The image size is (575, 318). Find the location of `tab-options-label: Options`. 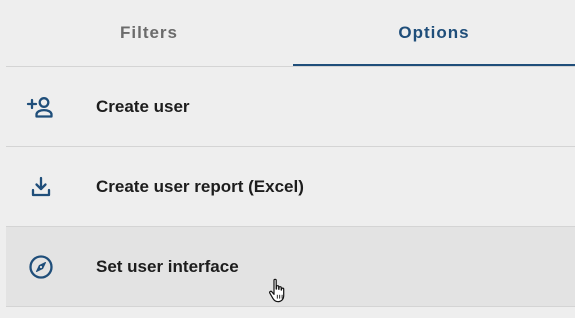

tab-options-label: Options is located at coordinates (434, 32).